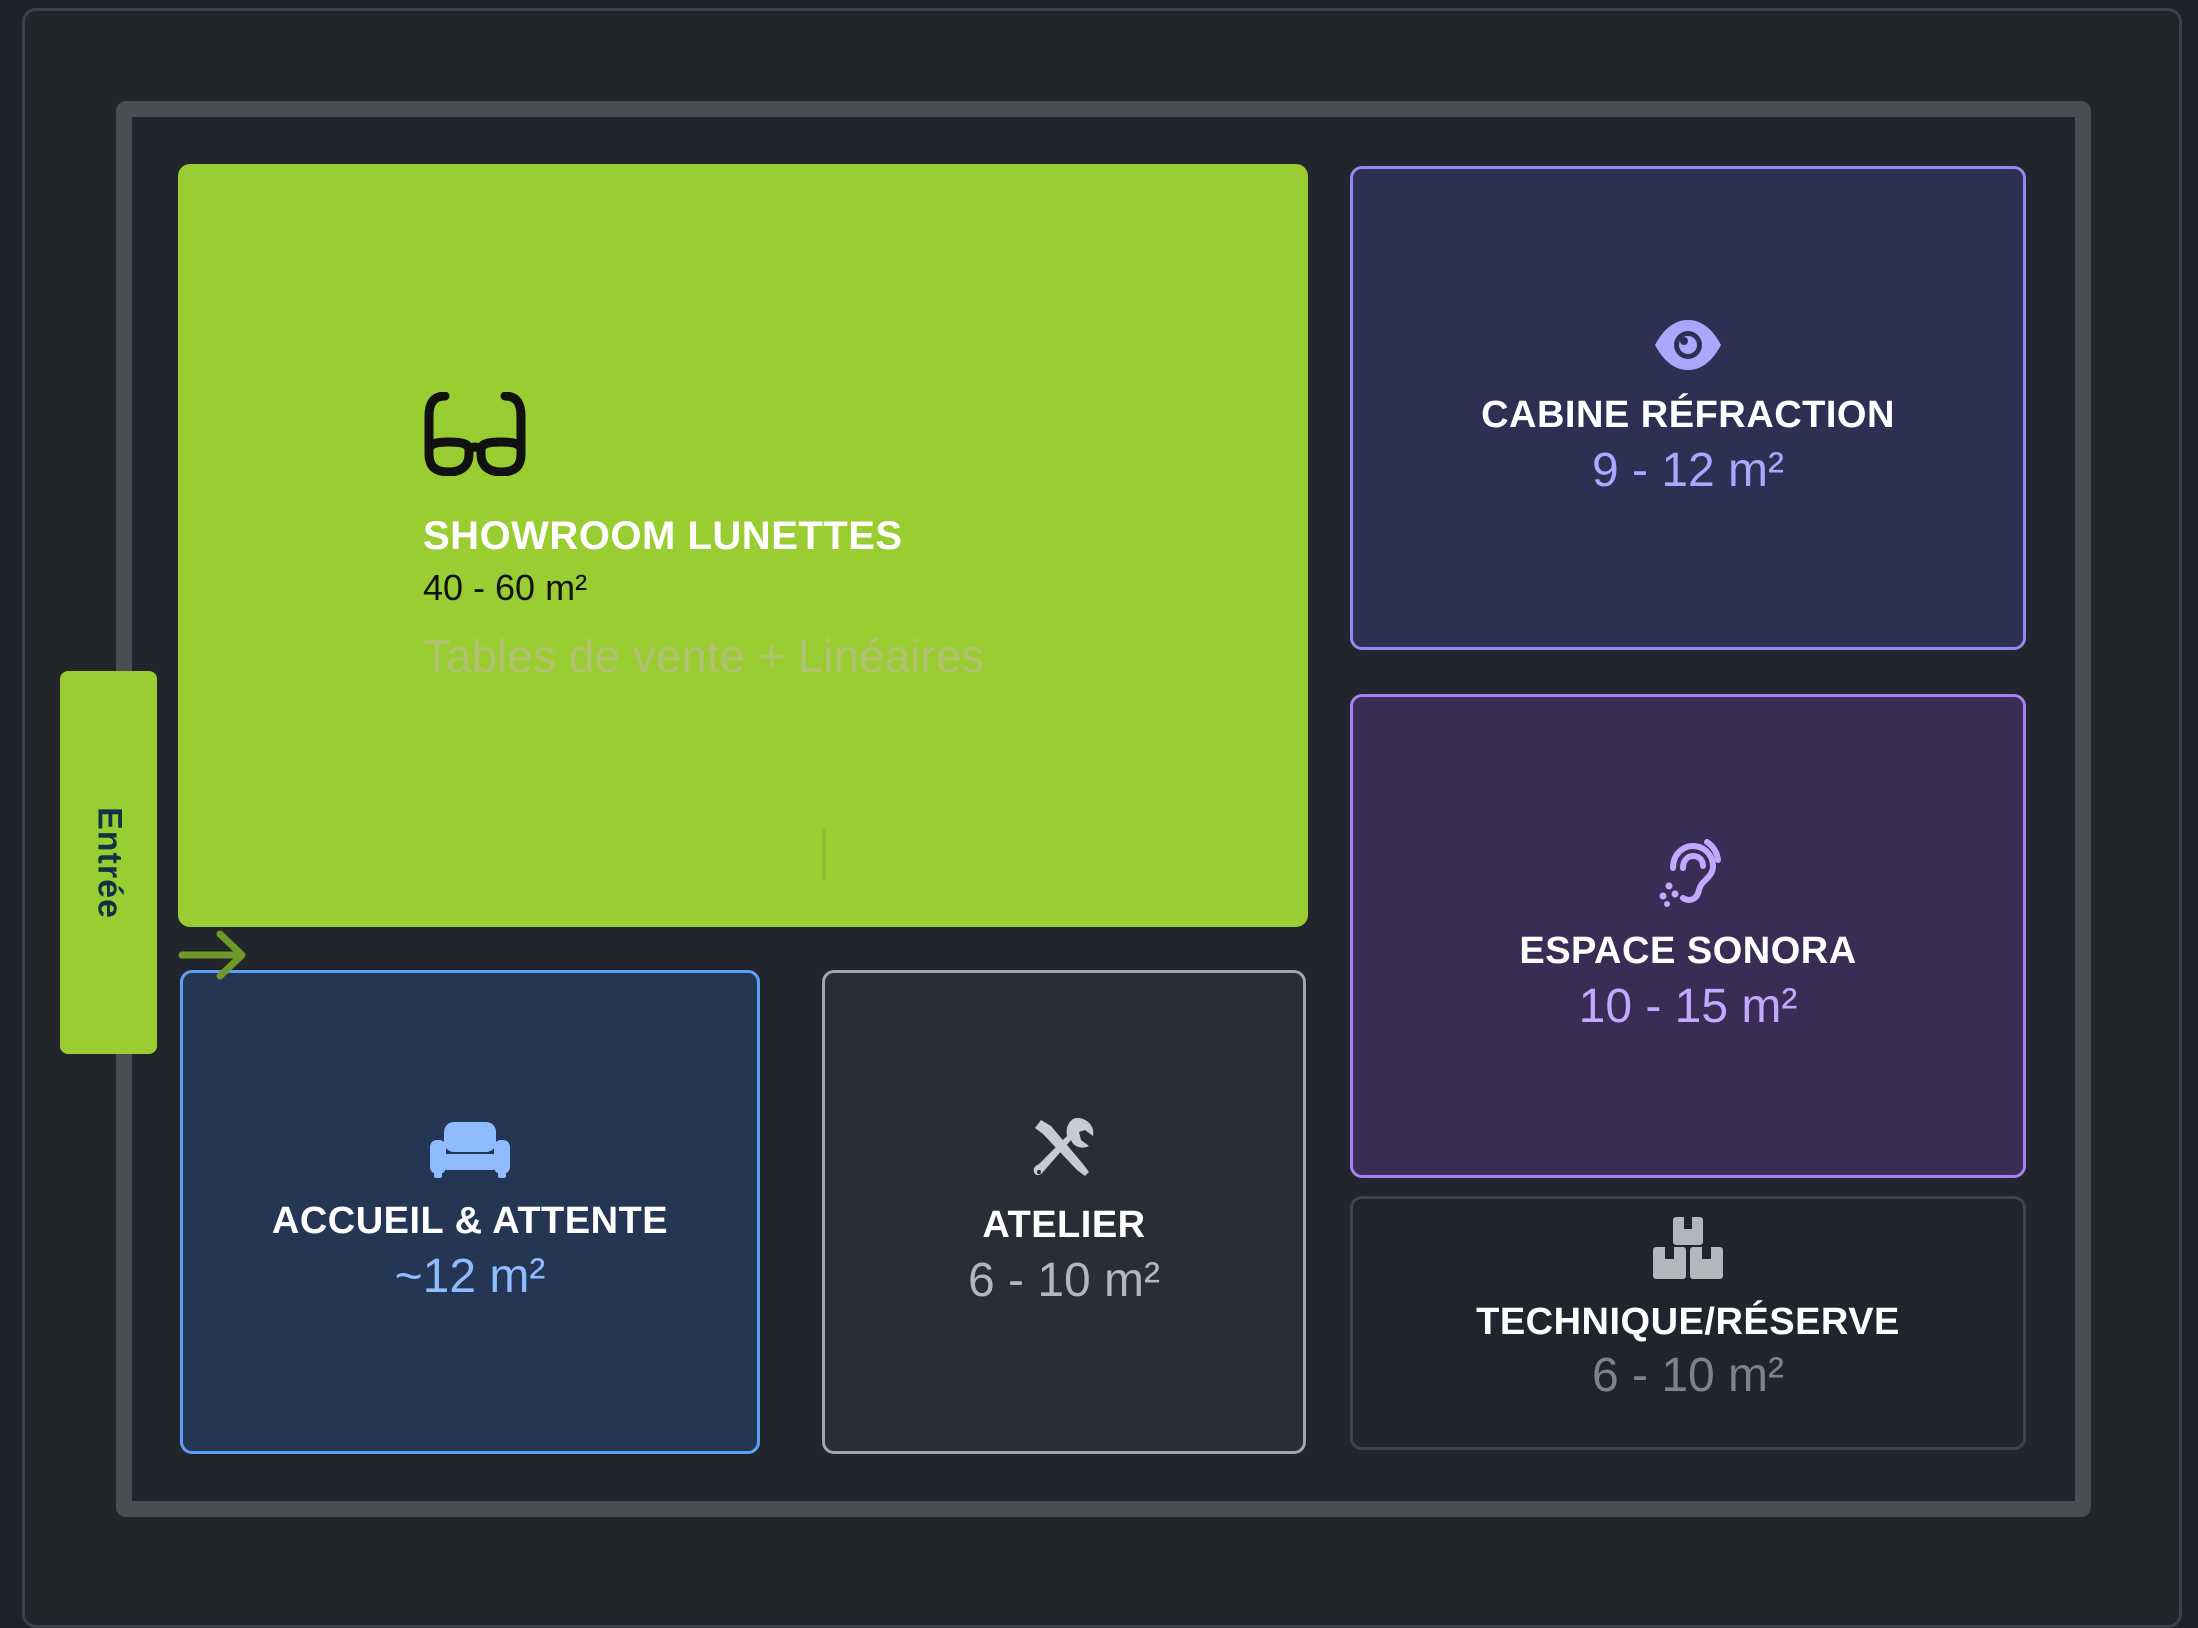 This screenshot has height=1628, width=2198. I want to click on room-technique-reserve: TECHNIQUE/RÉSERVE 6 - 10 m², so click(1688, 1323).